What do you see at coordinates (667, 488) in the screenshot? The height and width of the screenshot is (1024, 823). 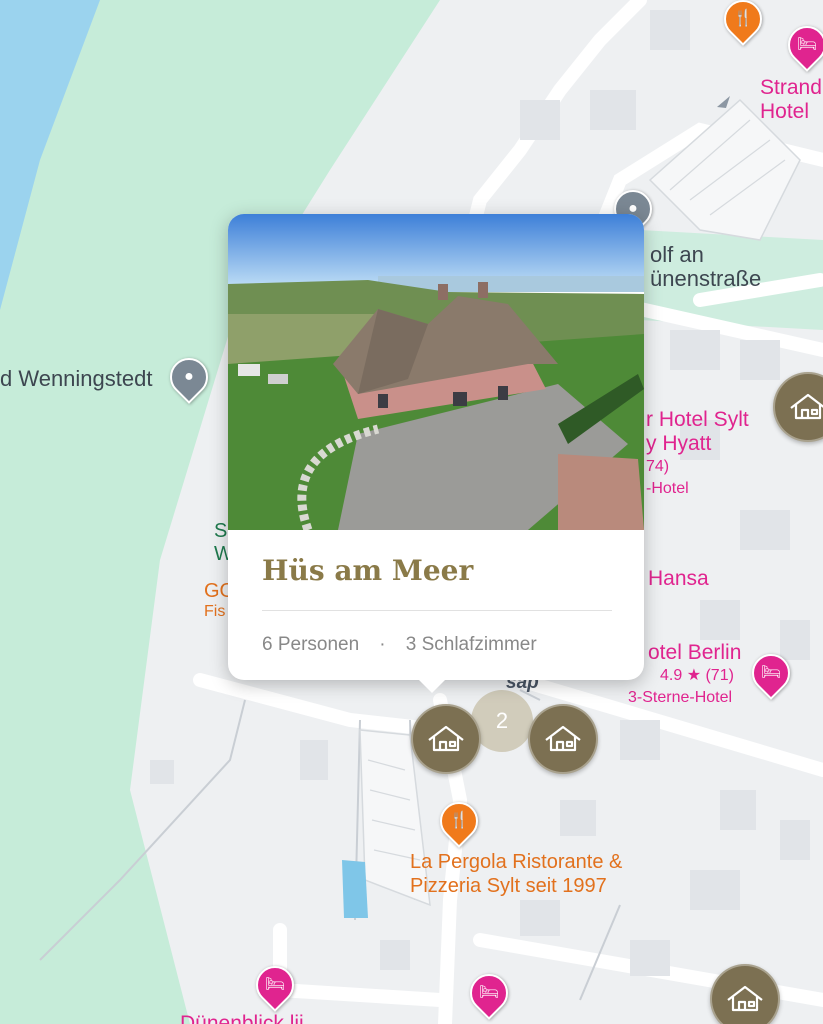 I see `hotel-type-hyatt: -Hotel` at bounding box center [667, 488].